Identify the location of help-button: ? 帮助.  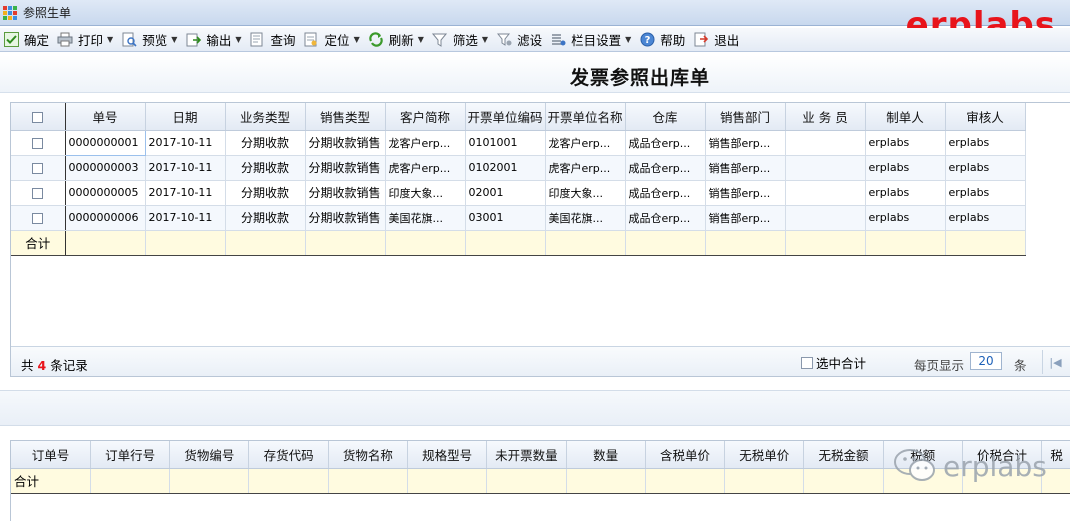
(662, 40).